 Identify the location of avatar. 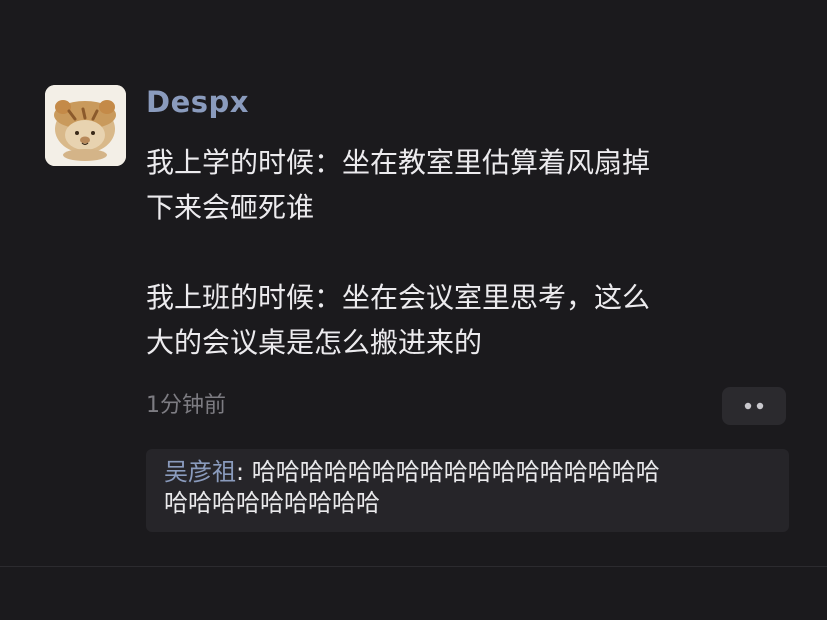
(85, 125).